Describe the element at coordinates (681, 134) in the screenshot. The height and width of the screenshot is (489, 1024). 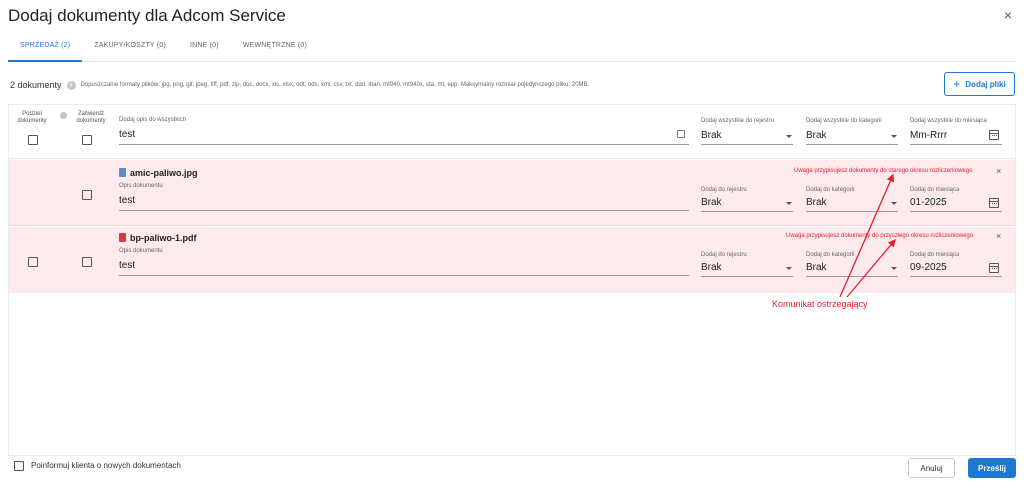
I see `expand-icon` at that location.